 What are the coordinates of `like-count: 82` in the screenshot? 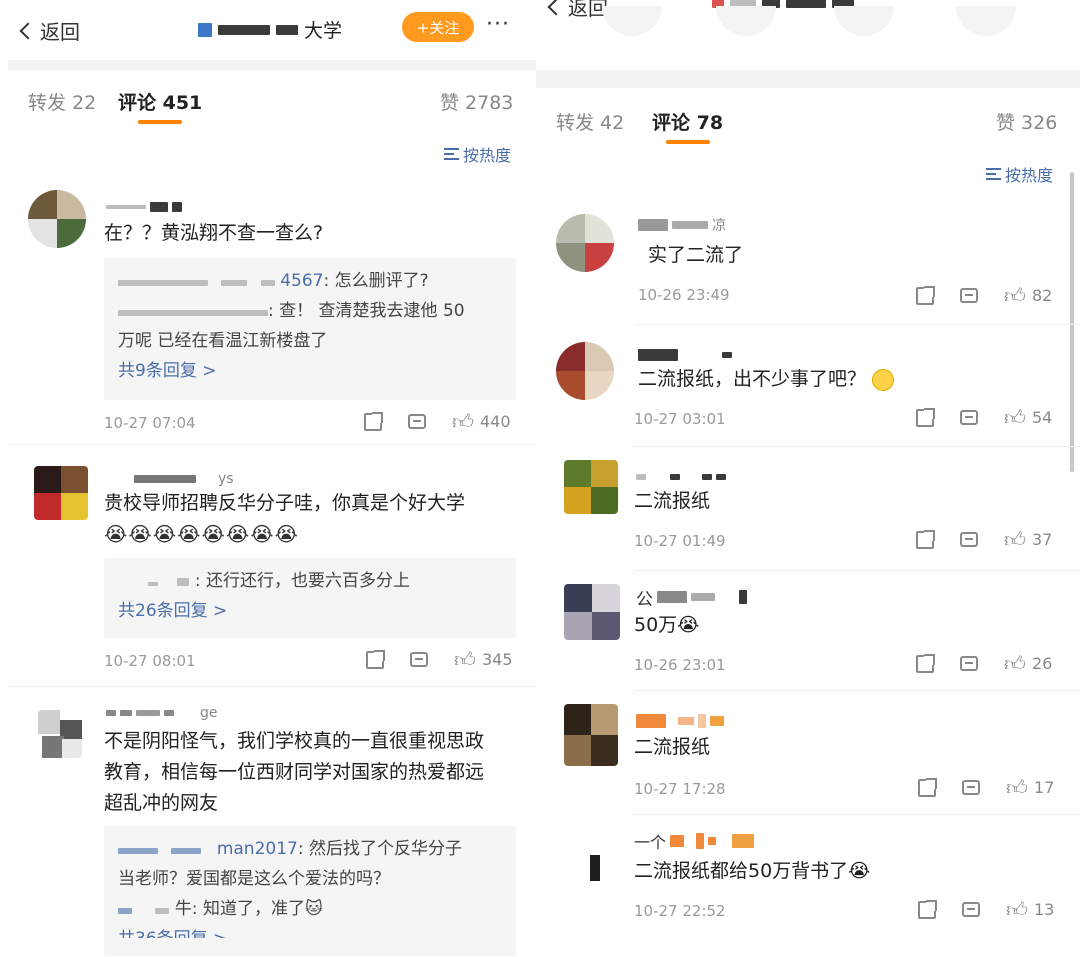 It's located at (1042, 295).